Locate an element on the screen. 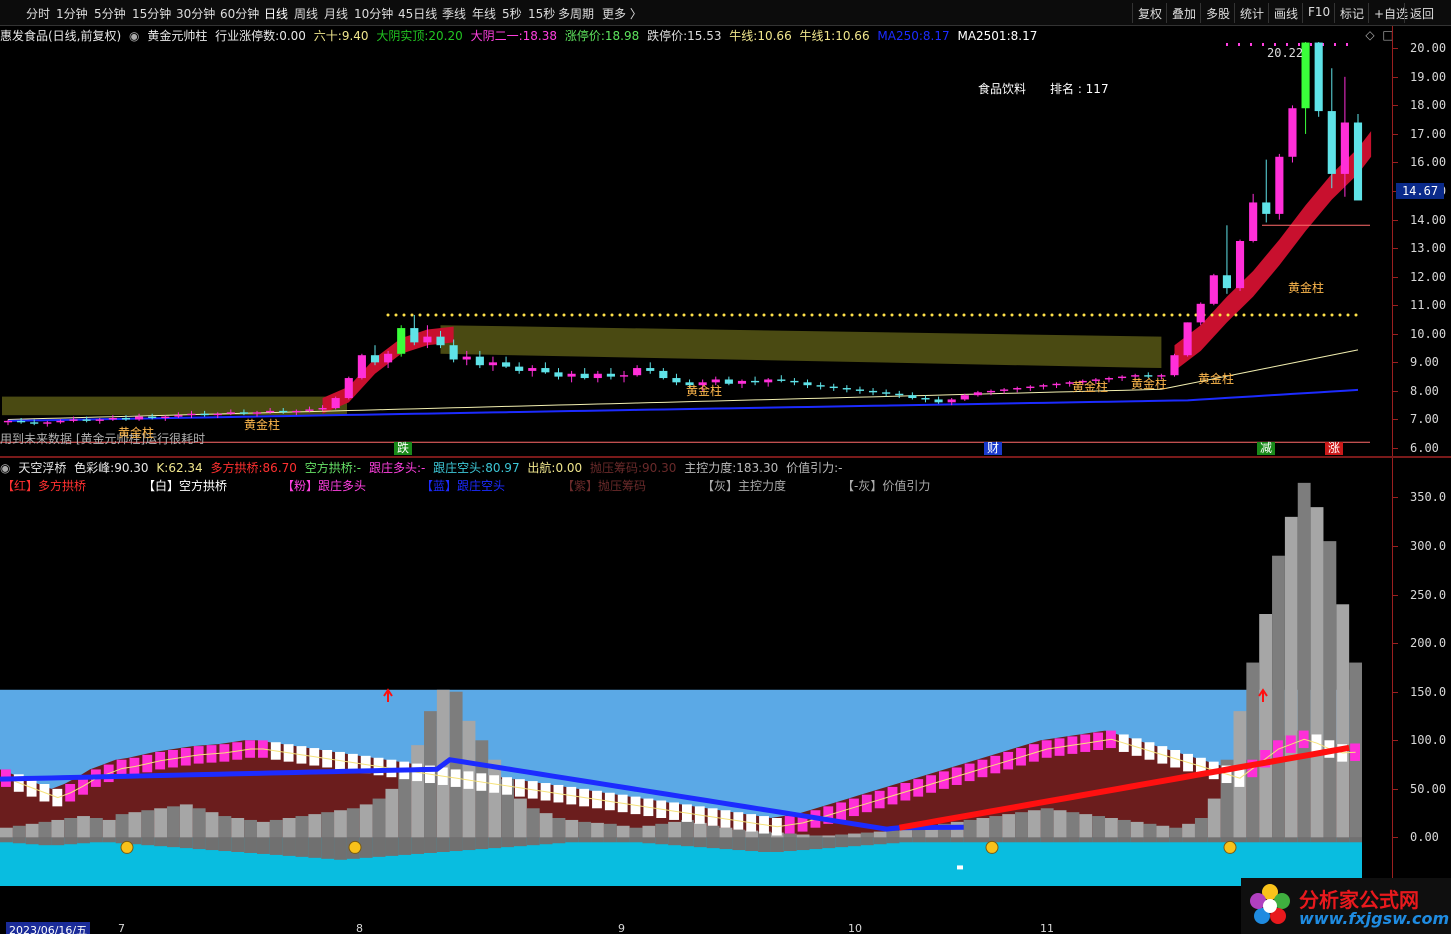 The width and height of the screenshot is (1451, 934). y-tick-label: 16.00 is located at coordinates (1428, 162).